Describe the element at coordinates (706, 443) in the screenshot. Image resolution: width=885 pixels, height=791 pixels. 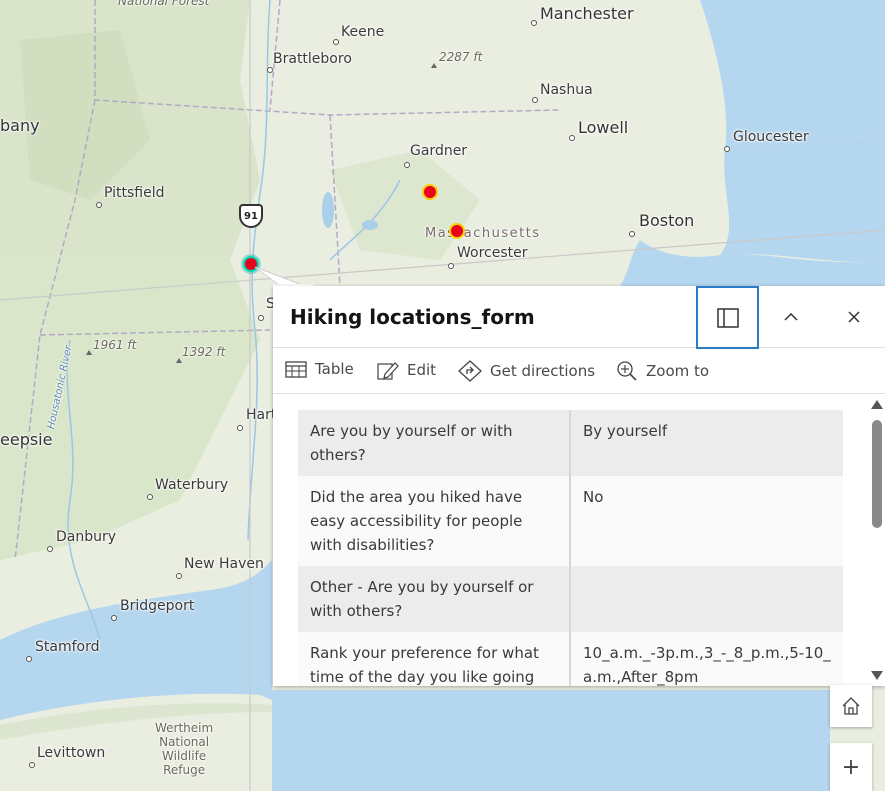
I see `field-value: By yourself` at that location.